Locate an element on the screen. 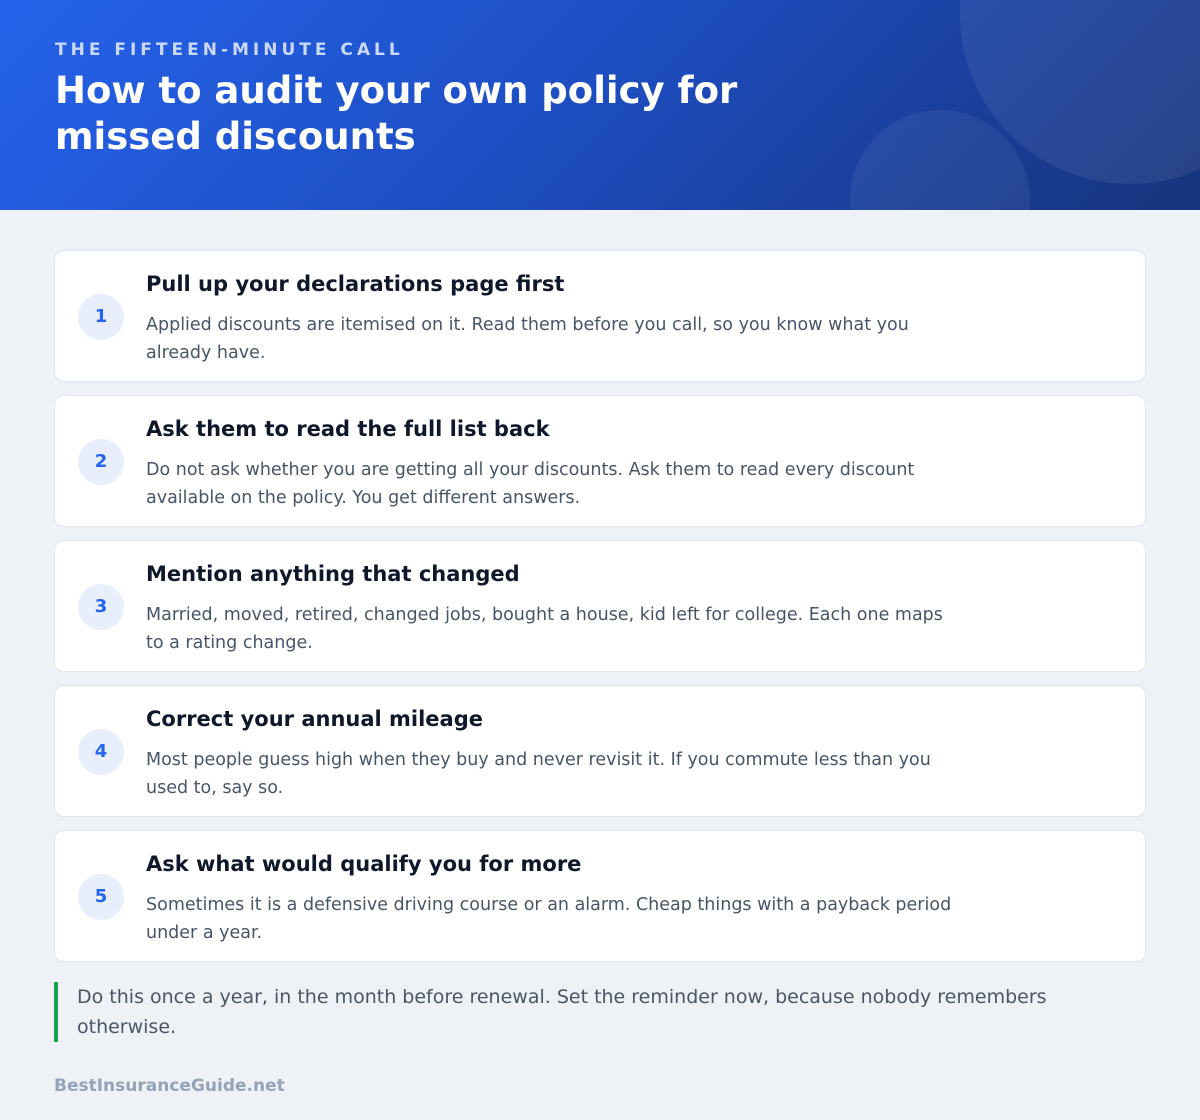 The image size is (1200, 1120). step-title: Pull up your declarations page first is located at coordinates (355, 284).